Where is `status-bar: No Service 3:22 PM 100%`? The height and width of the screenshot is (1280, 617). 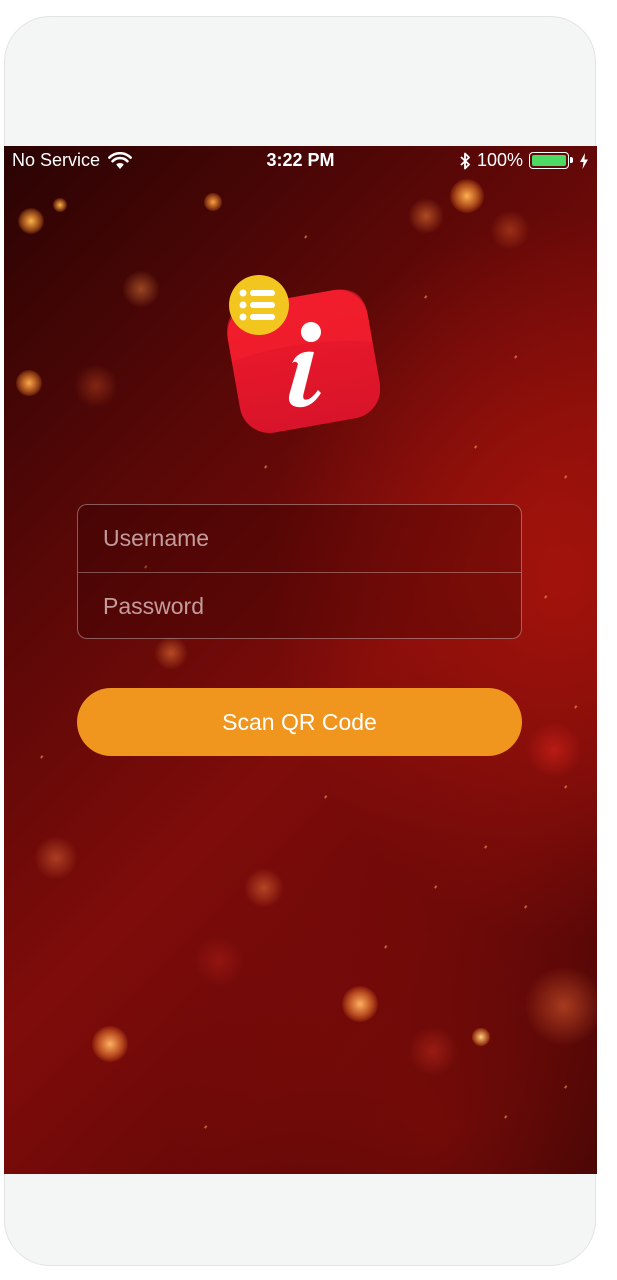 status-bar: No Service 3:22 PM 100% is located at coordinates (300, 161).